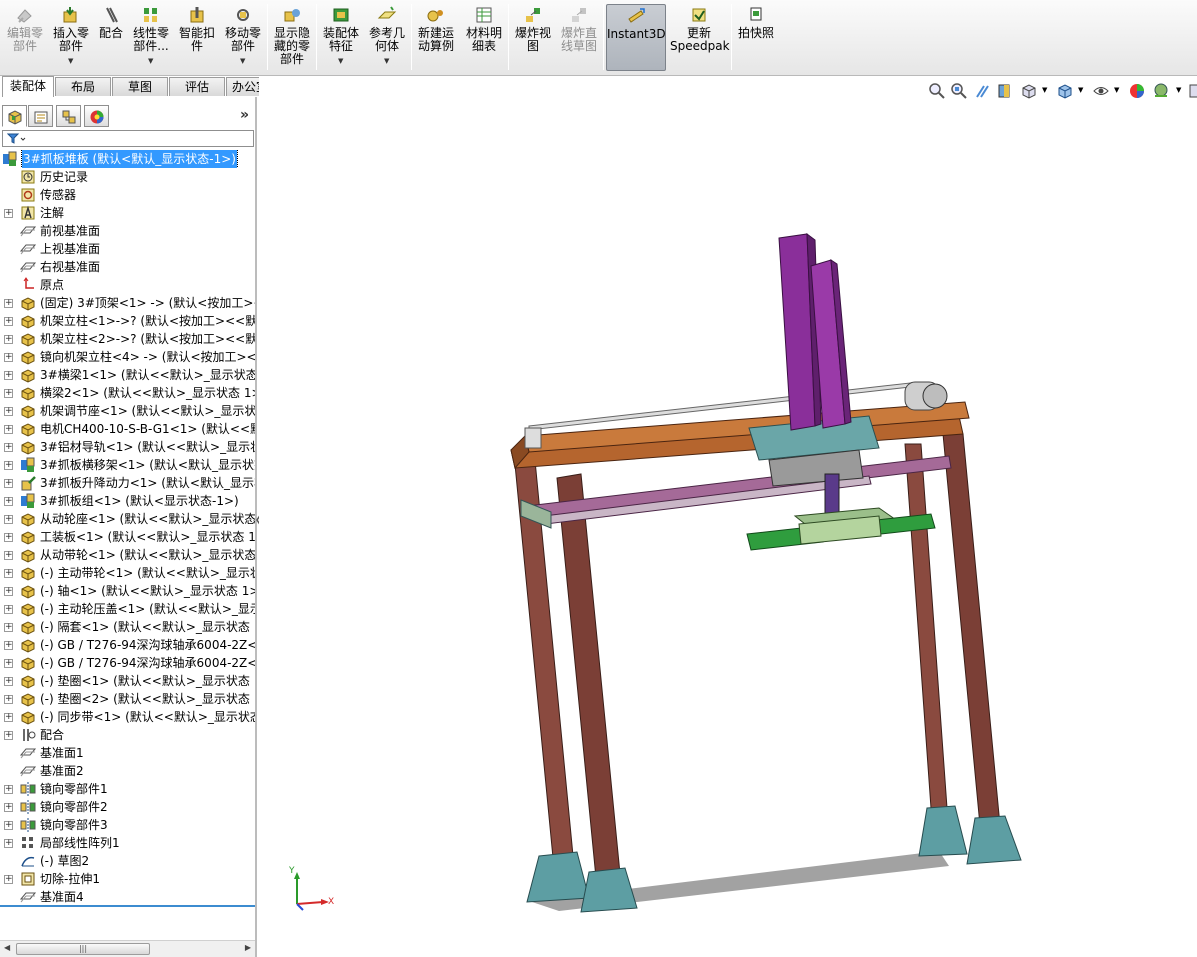  I want to click on tree-item: 上视基准面, so click(127, 249).